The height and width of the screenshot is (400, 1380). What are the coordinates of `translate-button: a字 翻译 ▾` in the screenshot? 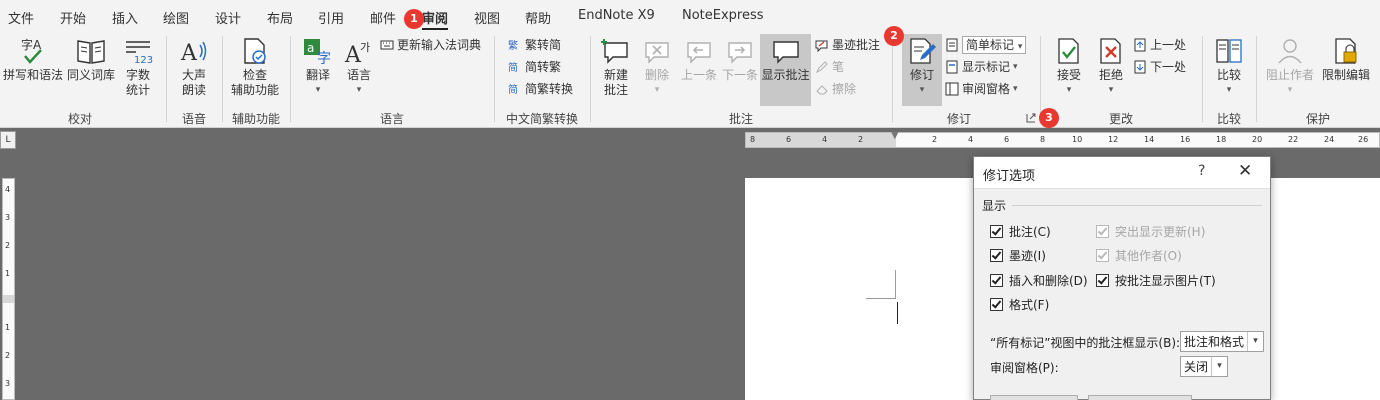 It's located at (318, 67).